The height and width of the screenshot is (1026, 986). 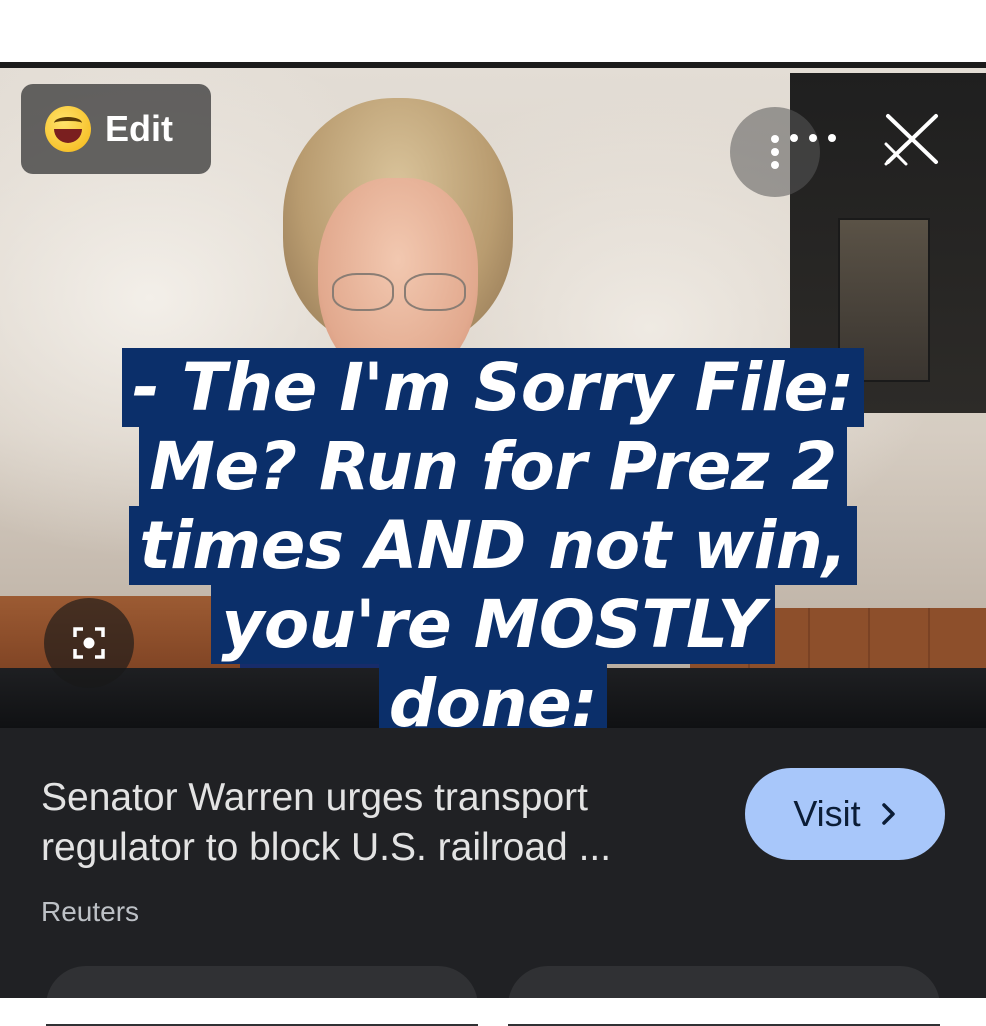 What do you see at coordinates (827, 813) in the screenshot?
I see `visit-label: Visit` at bounding box center [827, 813].